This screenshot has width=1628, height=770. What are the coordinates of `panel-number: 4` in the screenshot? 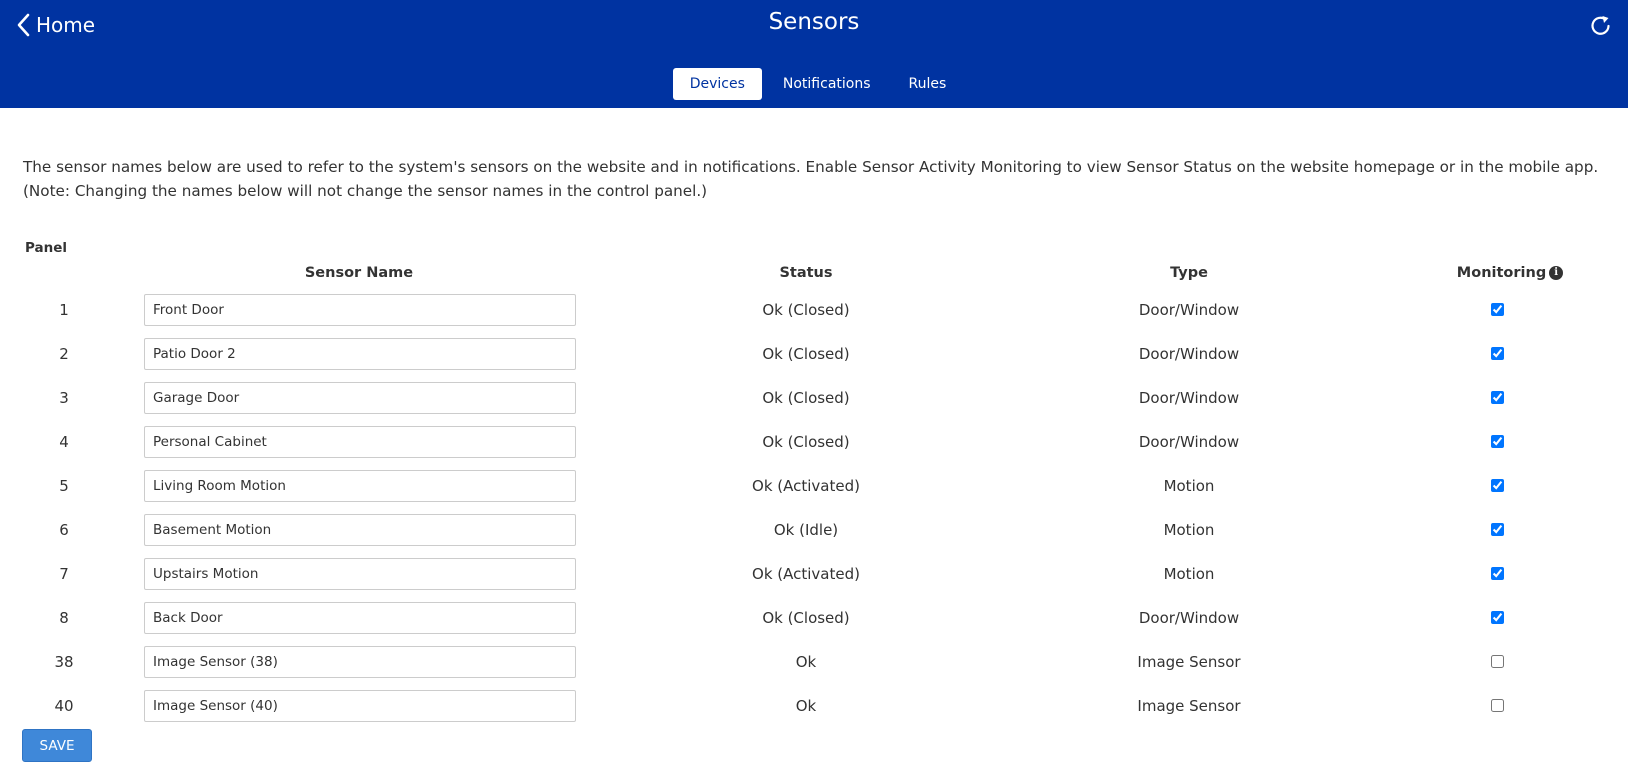 It's located at (64, 442).